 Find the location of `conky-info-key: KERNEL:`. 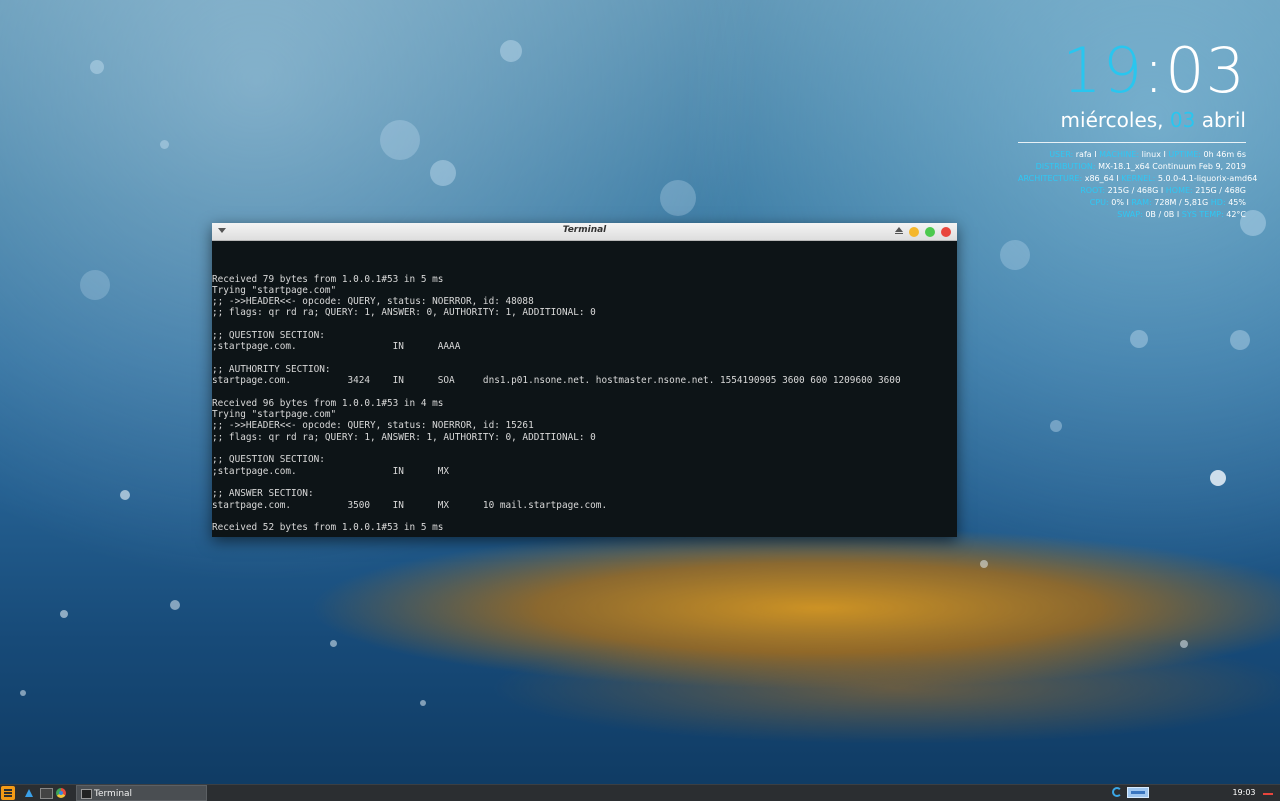

conky-info-key: KERNEL: is located at coordinates (1139, 178).